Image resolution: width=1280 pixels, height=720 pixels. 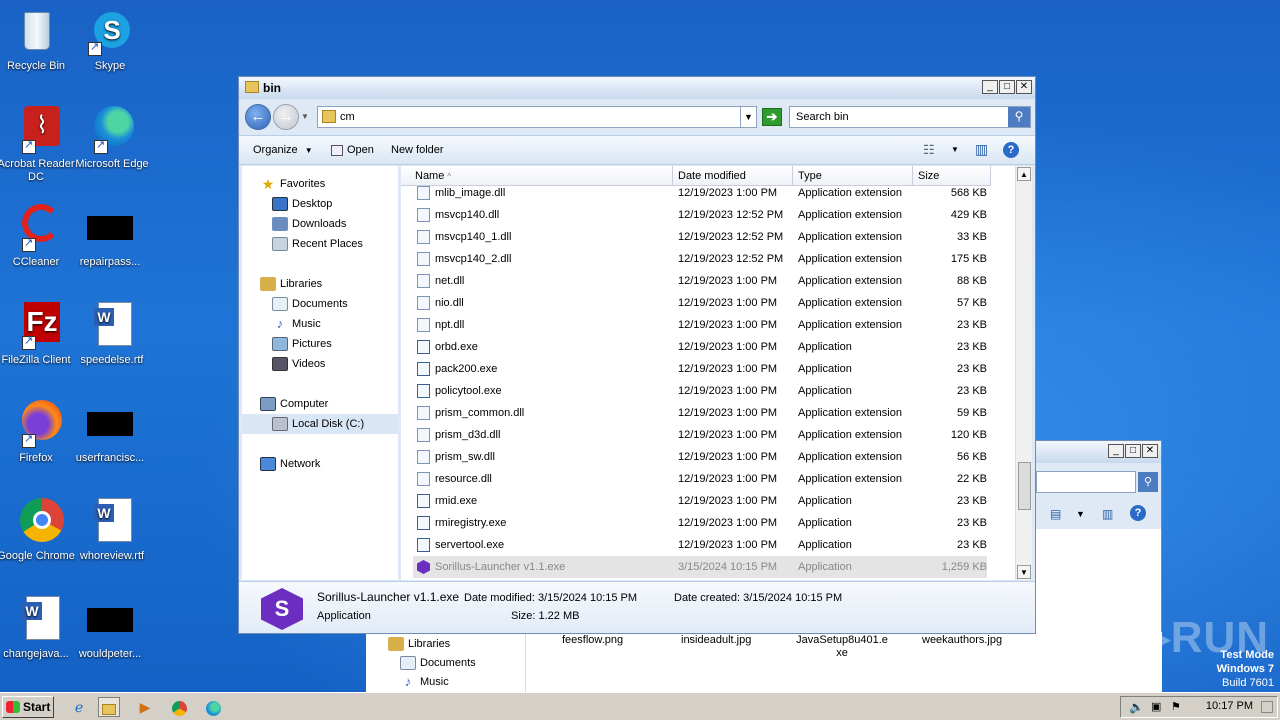 What do you see at coordinates (294, 404) in the screenshot?
I see `nav-computer: Computer` at bounding box center [294, 404].